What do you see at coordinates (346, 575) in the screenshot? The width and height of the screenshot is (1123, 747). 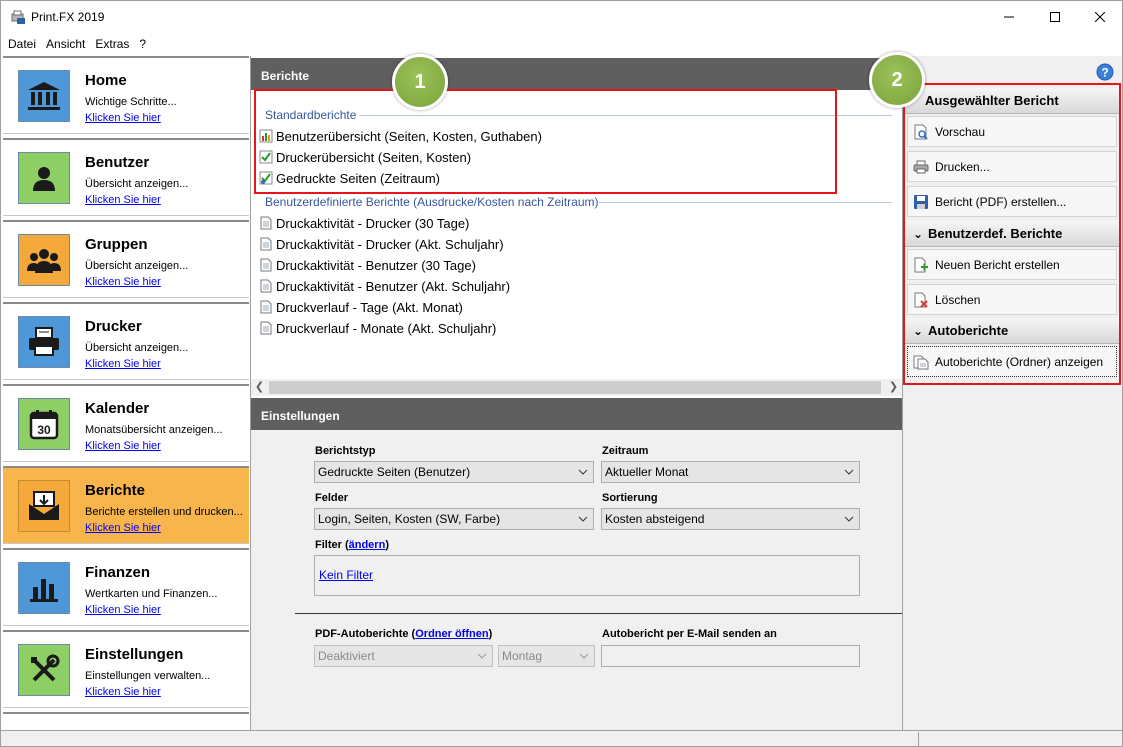 I see `filter-value-link: Kein Filter` at bounding box center [346, 575].